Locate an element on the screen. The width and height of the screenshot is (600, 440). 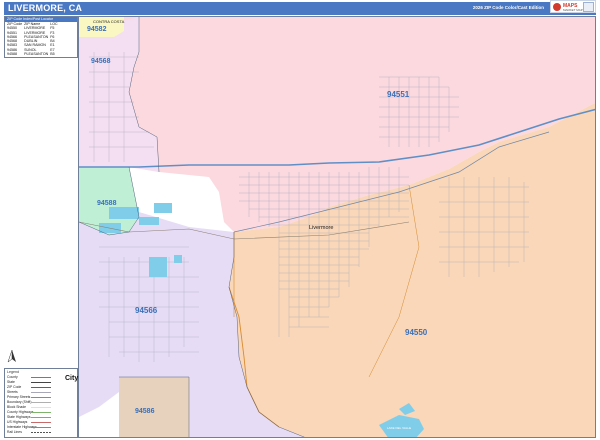
legend-label: State Highways is located at coordinates (19, 417).